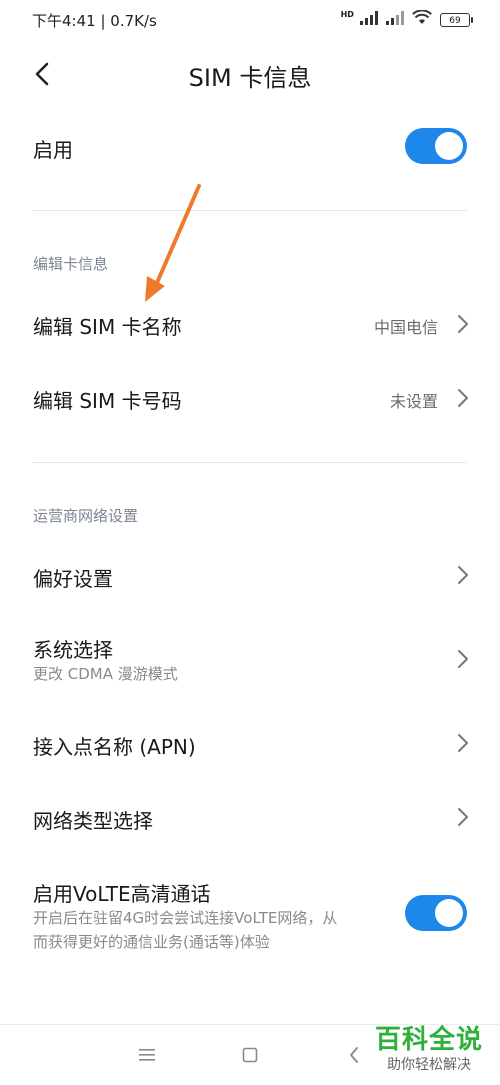  I want to click on network-type-row: 网络类型选择, so click(250, 818).